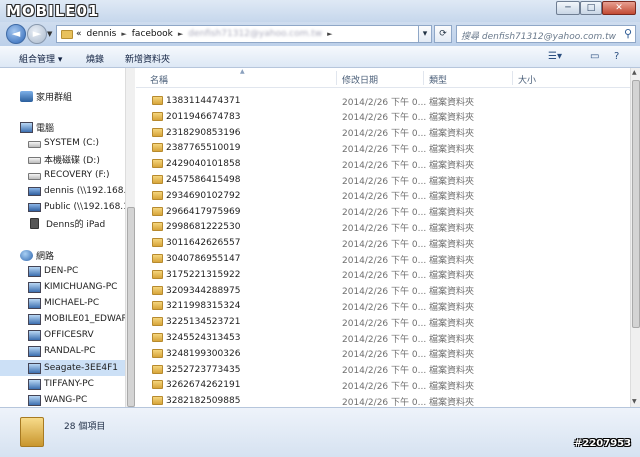  Describe the element at coordinates (76, 207) in the screenshot. I see `sidebar-item-public-share: Public (\\192.168.1.` at that location.